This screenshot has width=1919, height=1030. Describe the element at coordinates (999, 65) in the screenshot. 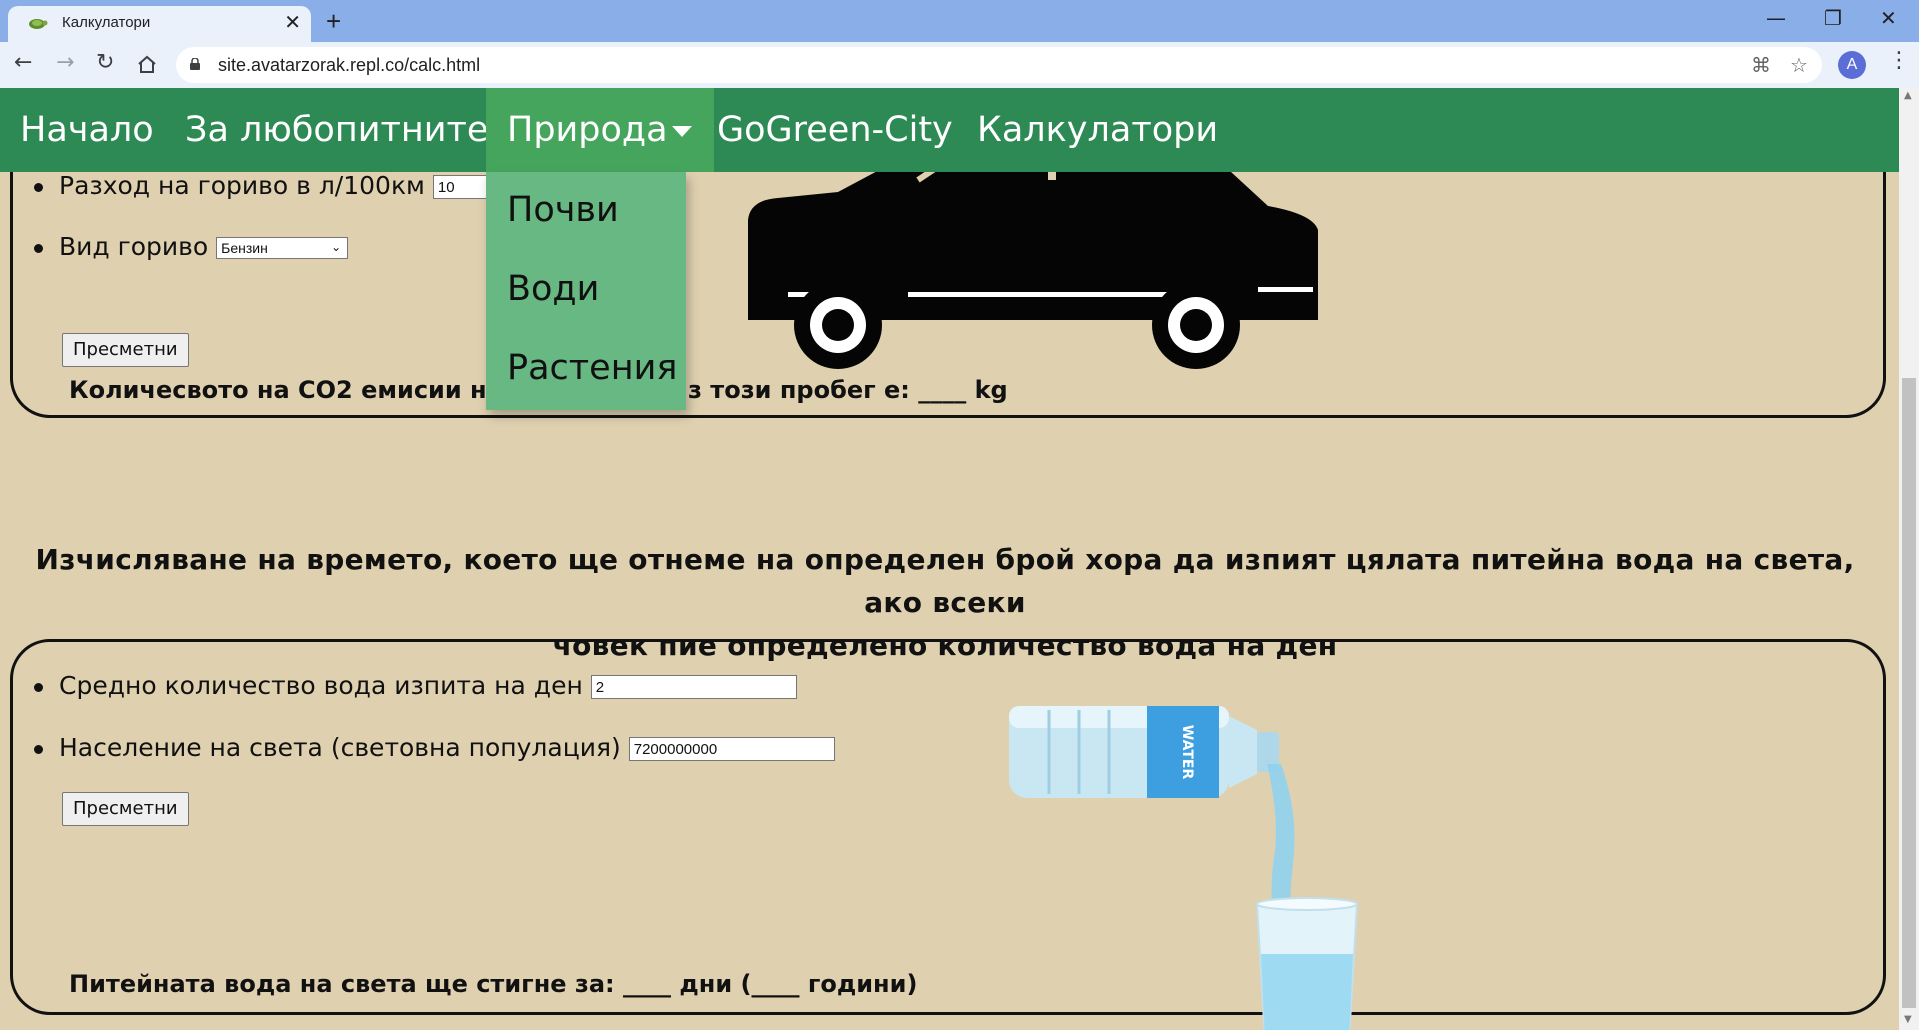

I see `address-bar: site.avatarzorak.repl.co/calc.html ⌘ ☆` at that location.